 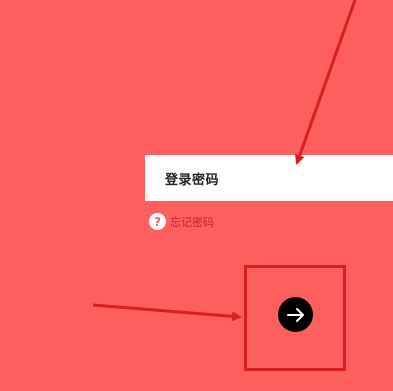 I want to click on forgot-password-link: ? 忘记密码, so click(x=181, y=221).